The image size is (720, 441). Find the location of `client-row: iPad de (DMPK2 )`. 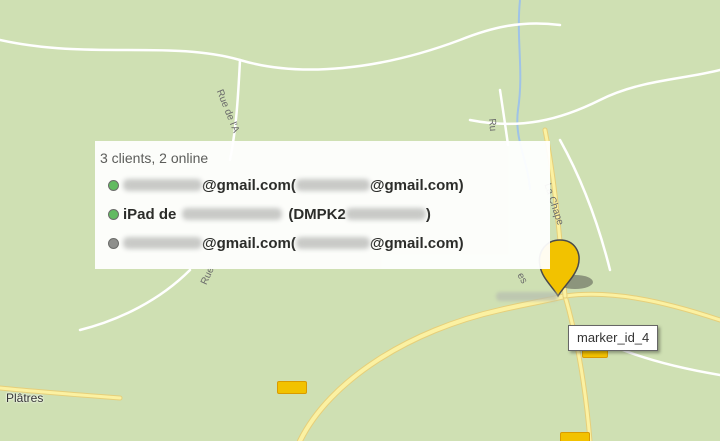

client-row: iPad de (DMPK2 ) is located at coordinates (269, 214).